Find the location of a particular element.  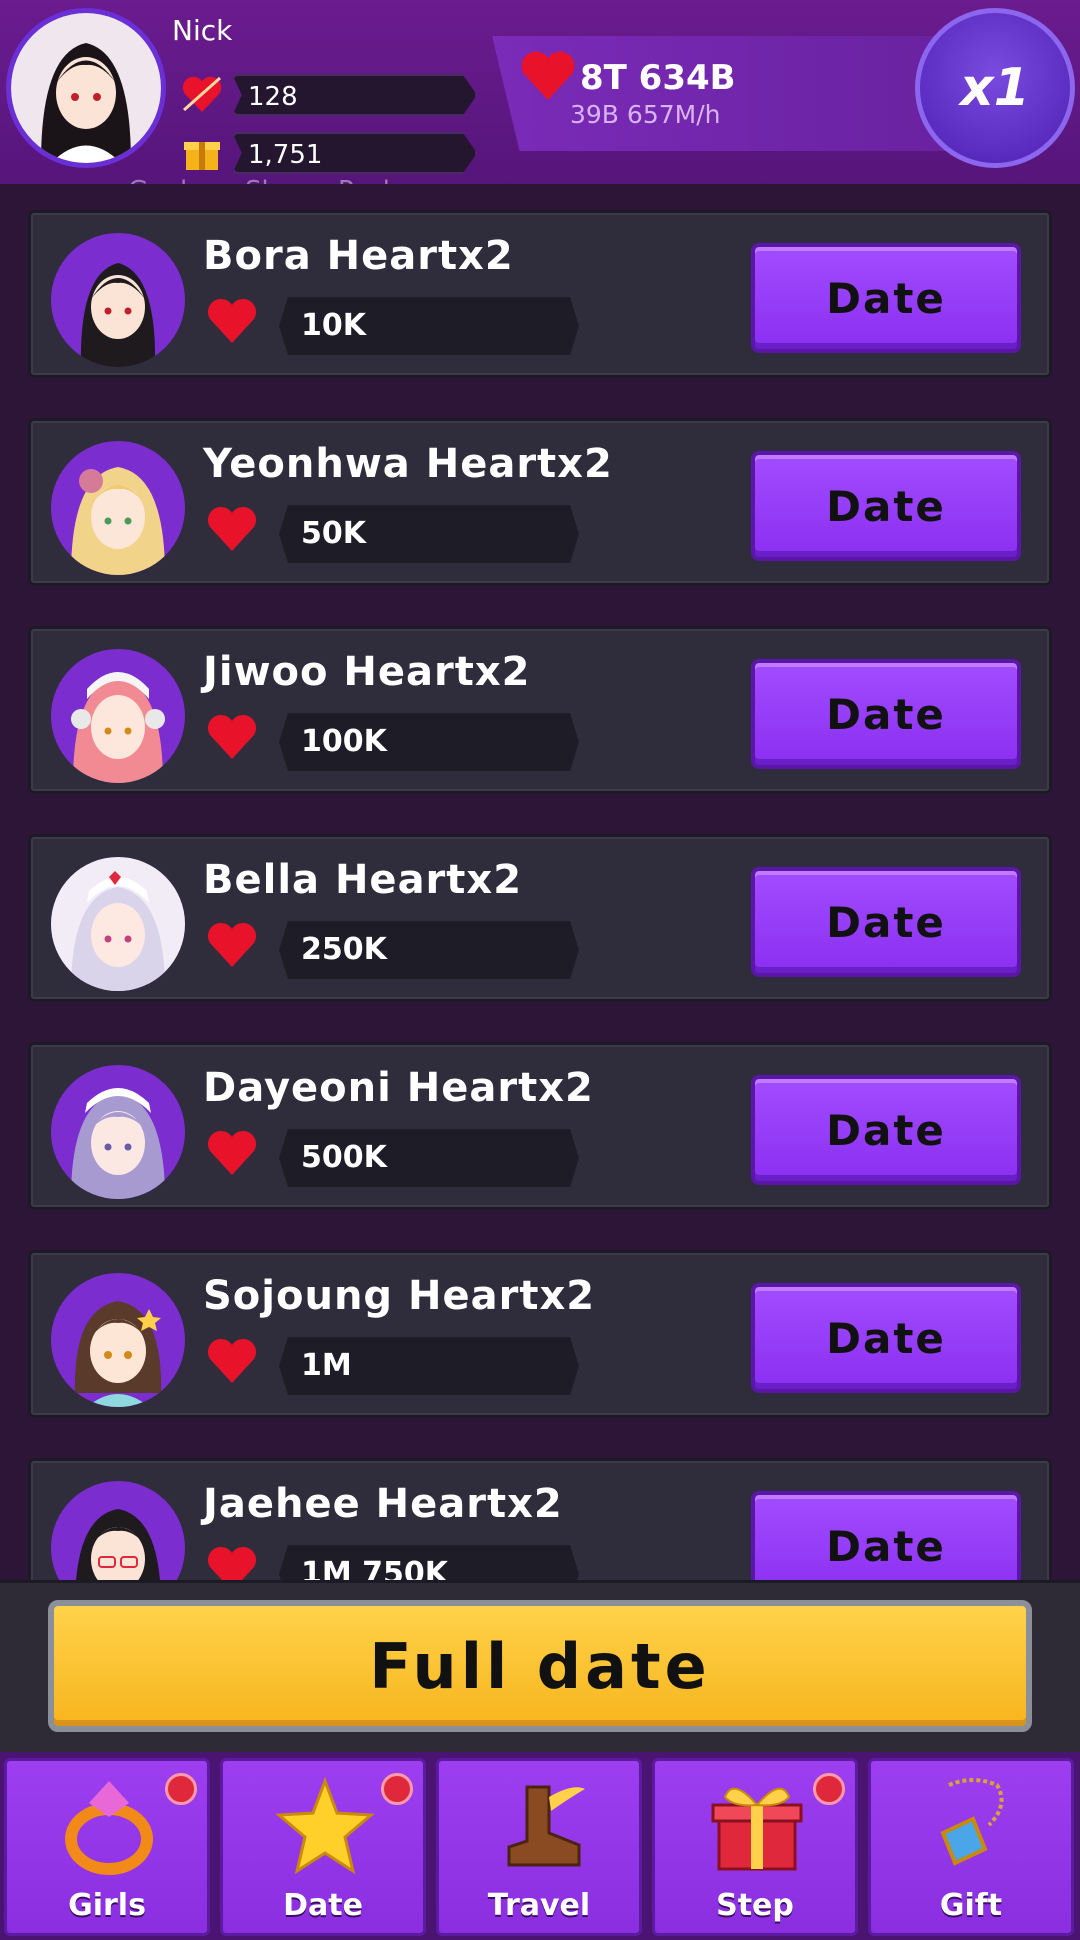

list-item: Sojoung Heartx2 1M Date is located at coordinates (540, 1334).